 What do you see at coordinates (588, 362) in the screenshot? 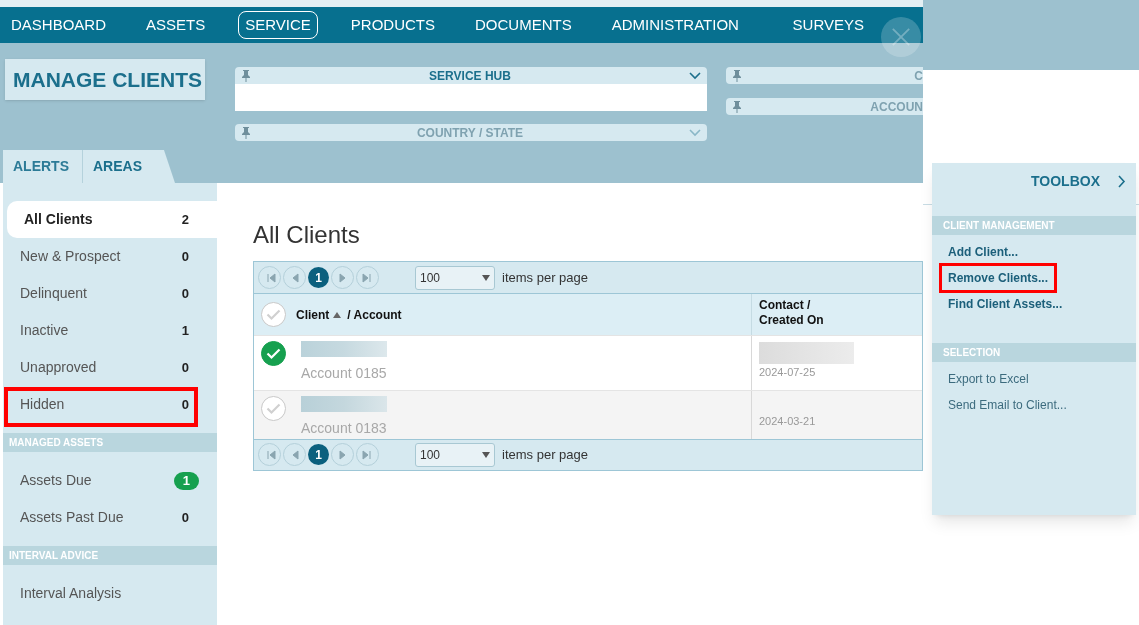
I see `table-row: Account 0185 2024-07-25` at bounding box center [588, 362].